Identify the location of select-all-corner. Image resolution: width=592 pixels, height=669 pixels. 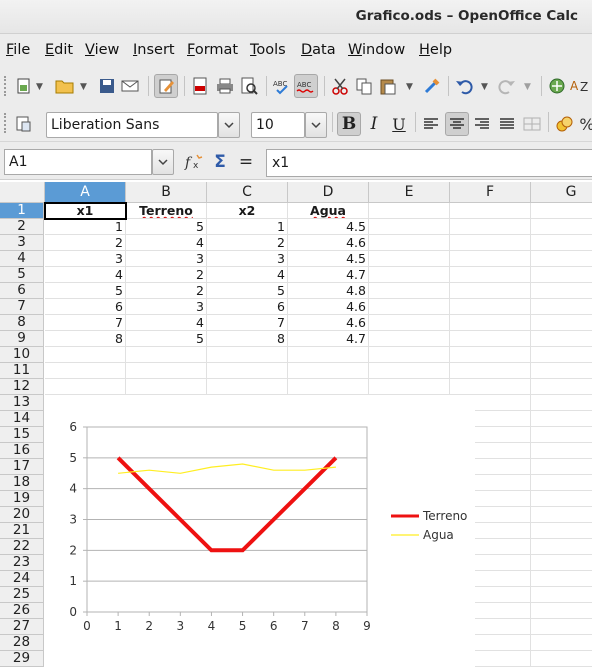
(22, 192).